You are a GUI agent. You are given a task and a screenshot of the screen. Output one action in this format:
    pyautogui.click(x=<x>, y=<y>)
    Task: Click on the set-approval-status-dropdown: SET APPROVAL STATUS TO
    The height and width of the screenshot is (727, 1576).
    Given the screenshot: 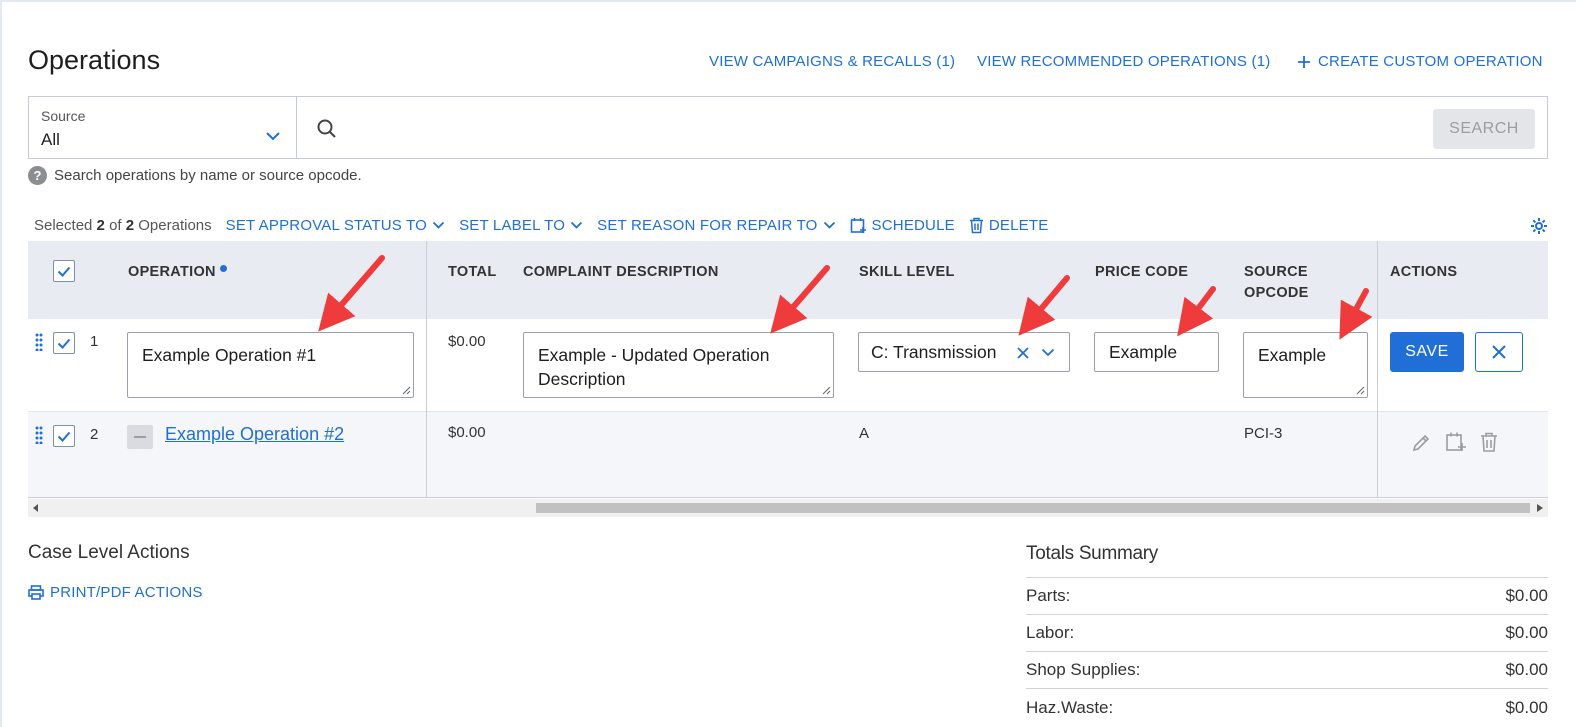 What is the action you would take?
    pyautogui.click(x=335, y=225)
    